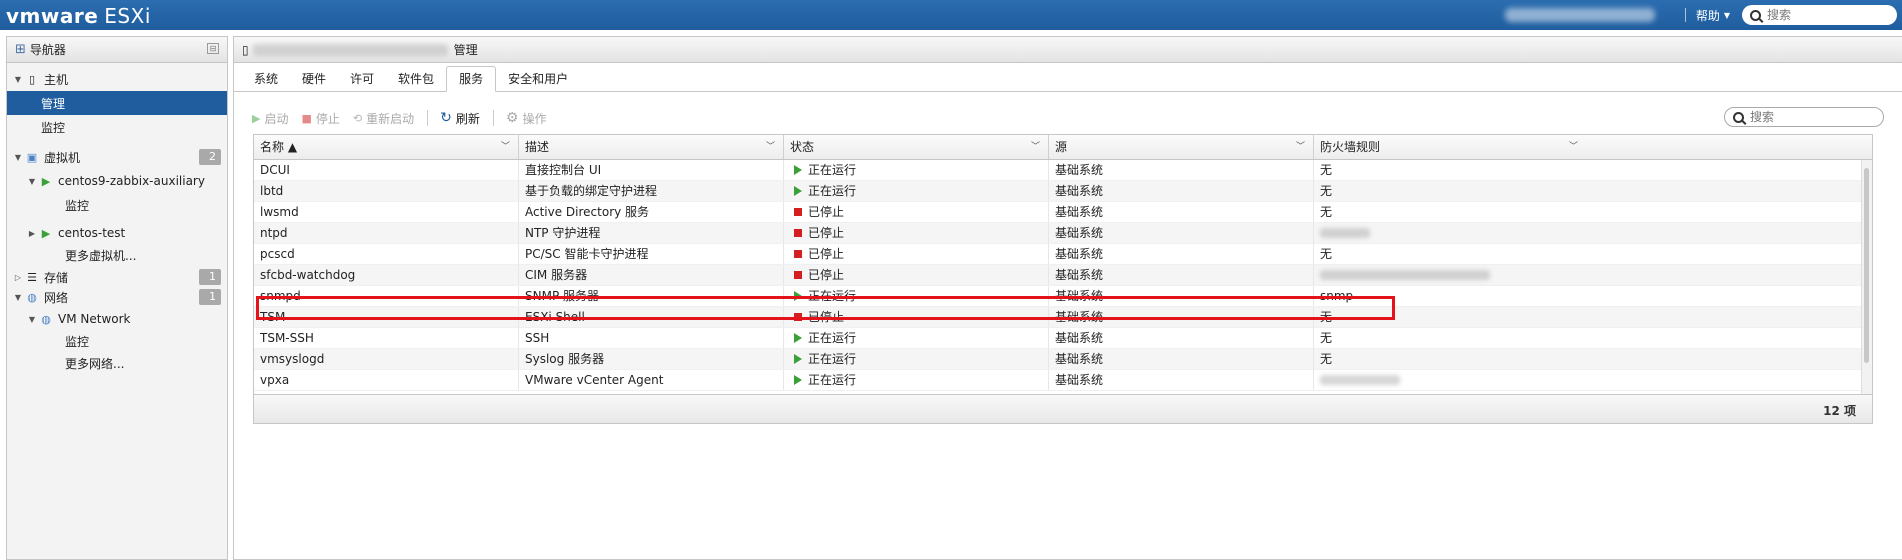 The width and height of the screenshot is (1902, 560). What do you see at coordinates (1063, 233) in the screenshot?
I see `table-row: ntpd NTP 守护进程 已停止 基础系统` at bounding box center [1063, 233].